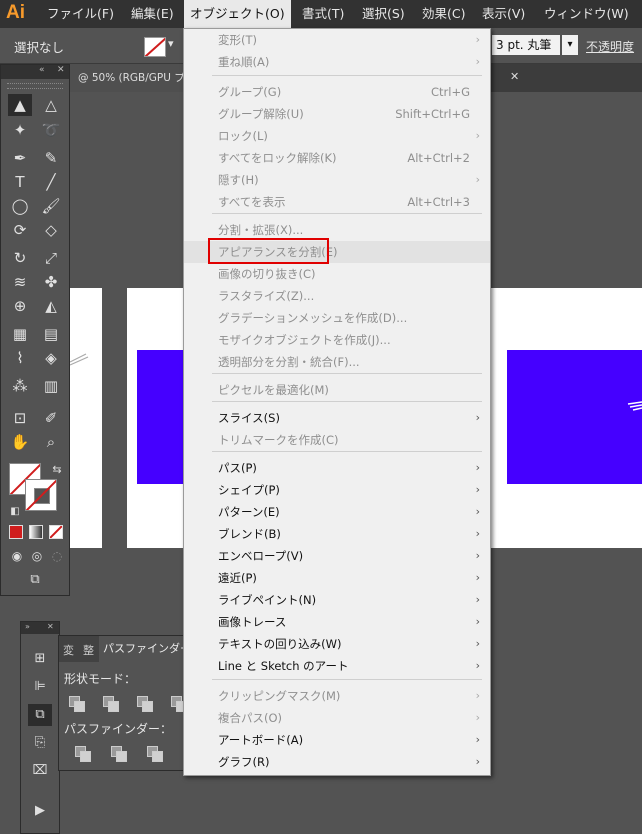  What do you see at coordinates (20, 130) in the screenshot?
I see `magic-wand-tool-icon: ✦` at bounding box center [20, 130].